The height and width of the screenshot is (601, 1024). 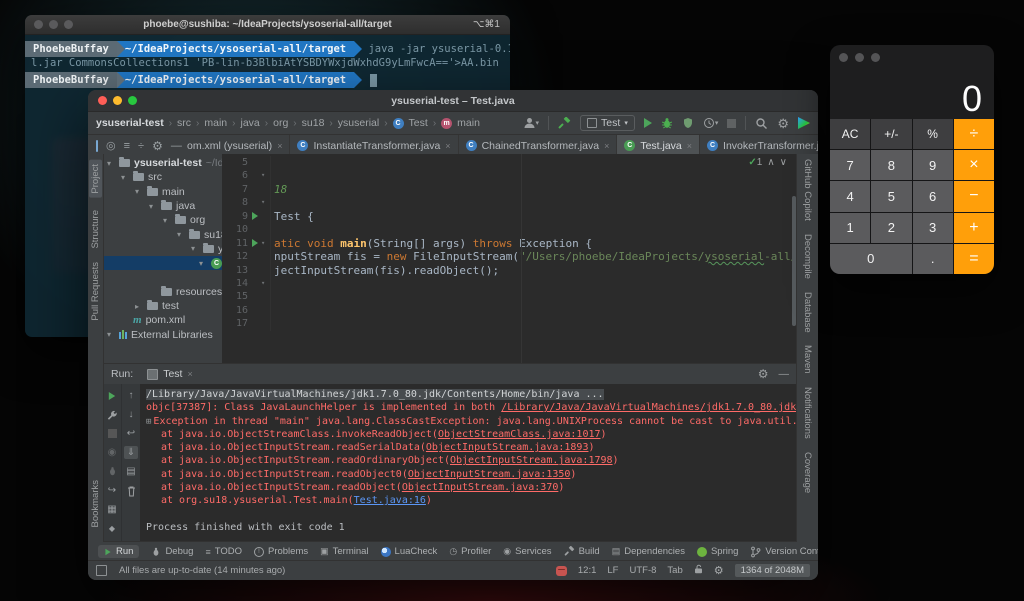 I want to click on stack-frame-link: ObjectInputStream.java:1350, so click(x=489, y=474).